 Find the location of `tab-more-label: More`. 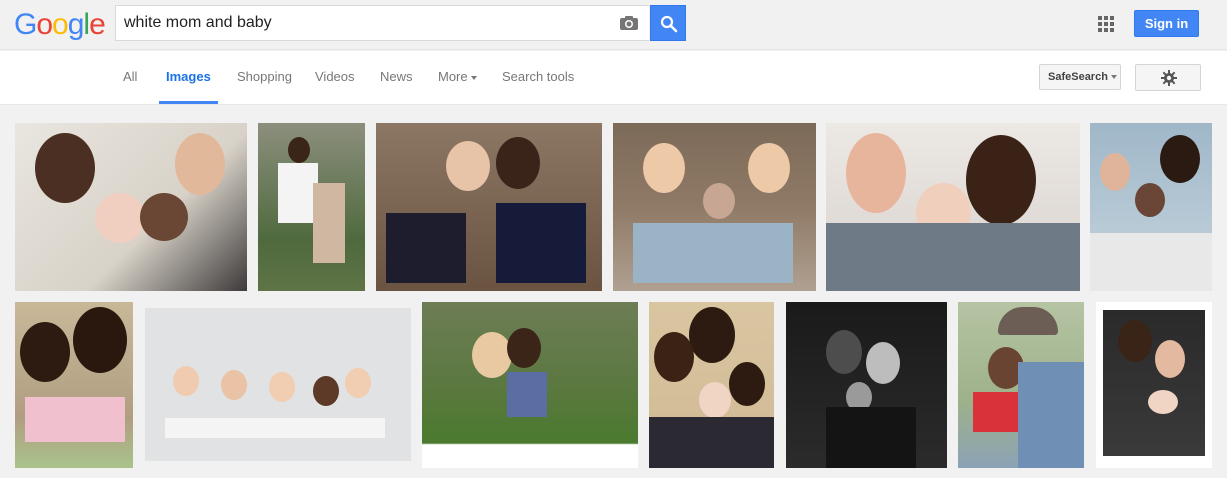

tab-more-label: More is located at coordinates (453, 76).